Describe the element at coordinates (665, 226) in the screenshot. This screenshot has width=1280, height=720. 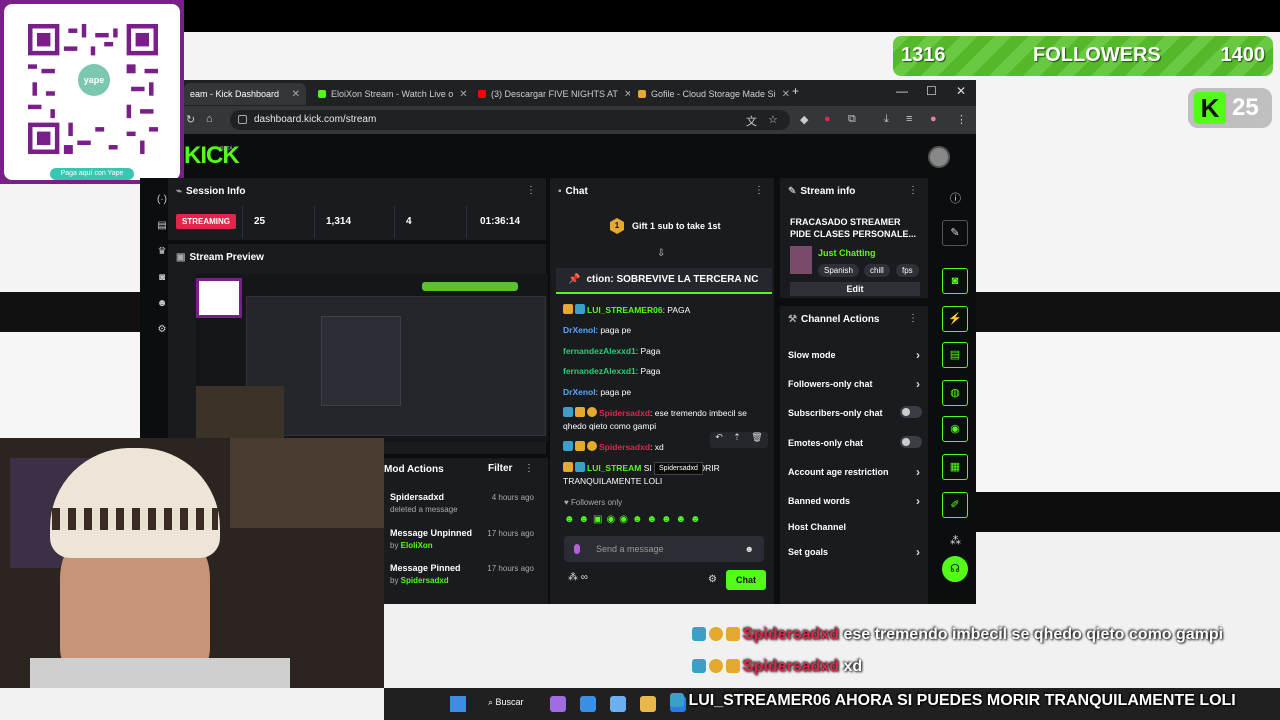
I see `gift-sub-row: 1 Gift 1 sub to take 1st` at that location.